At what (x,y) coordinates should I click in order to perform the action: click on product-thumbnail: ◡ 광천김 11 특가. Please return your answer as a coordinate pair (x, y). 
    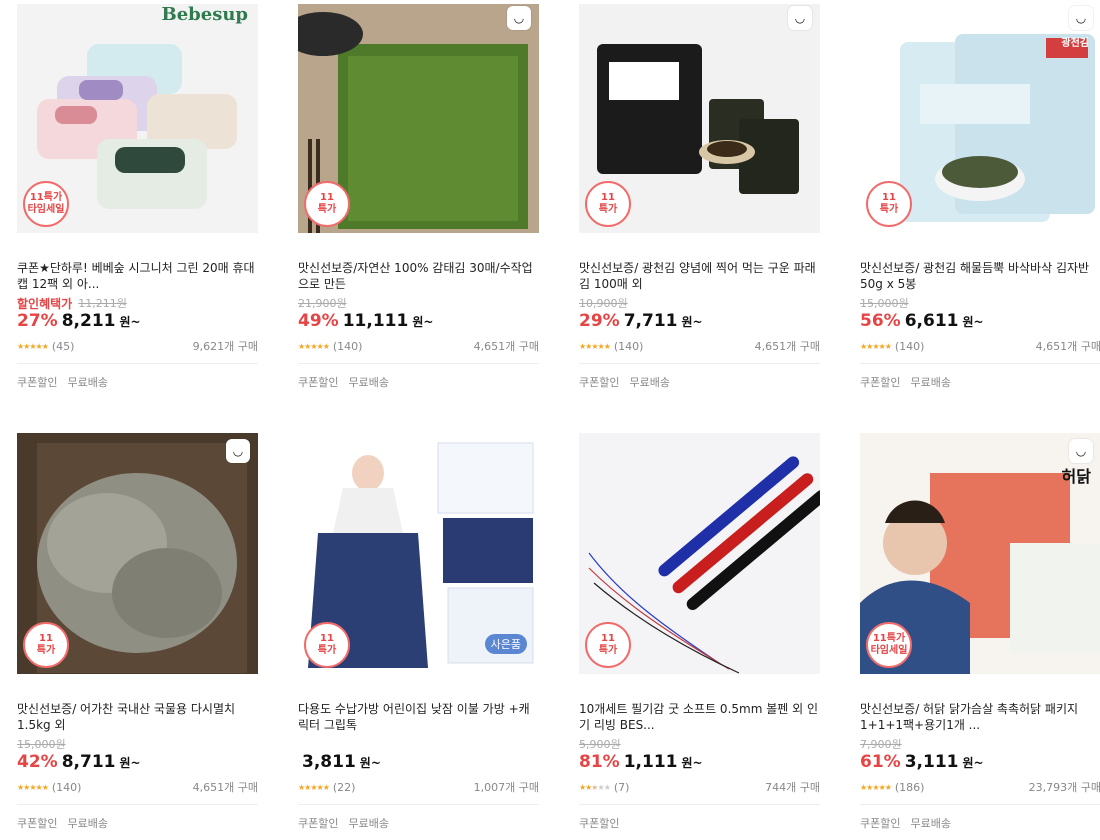
    Looking at the image, I should click on (980, 116).